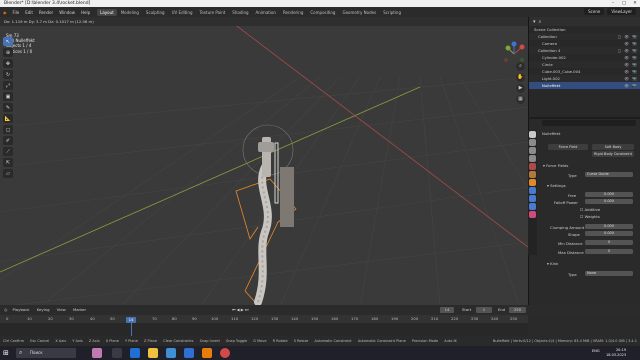 The width and height of the screenshot is (640, 360). What do you see at coordinates (8, 74) in the screenshot?
I see `rotate-tool-icon: ↻` at bounding box center [8, 74].